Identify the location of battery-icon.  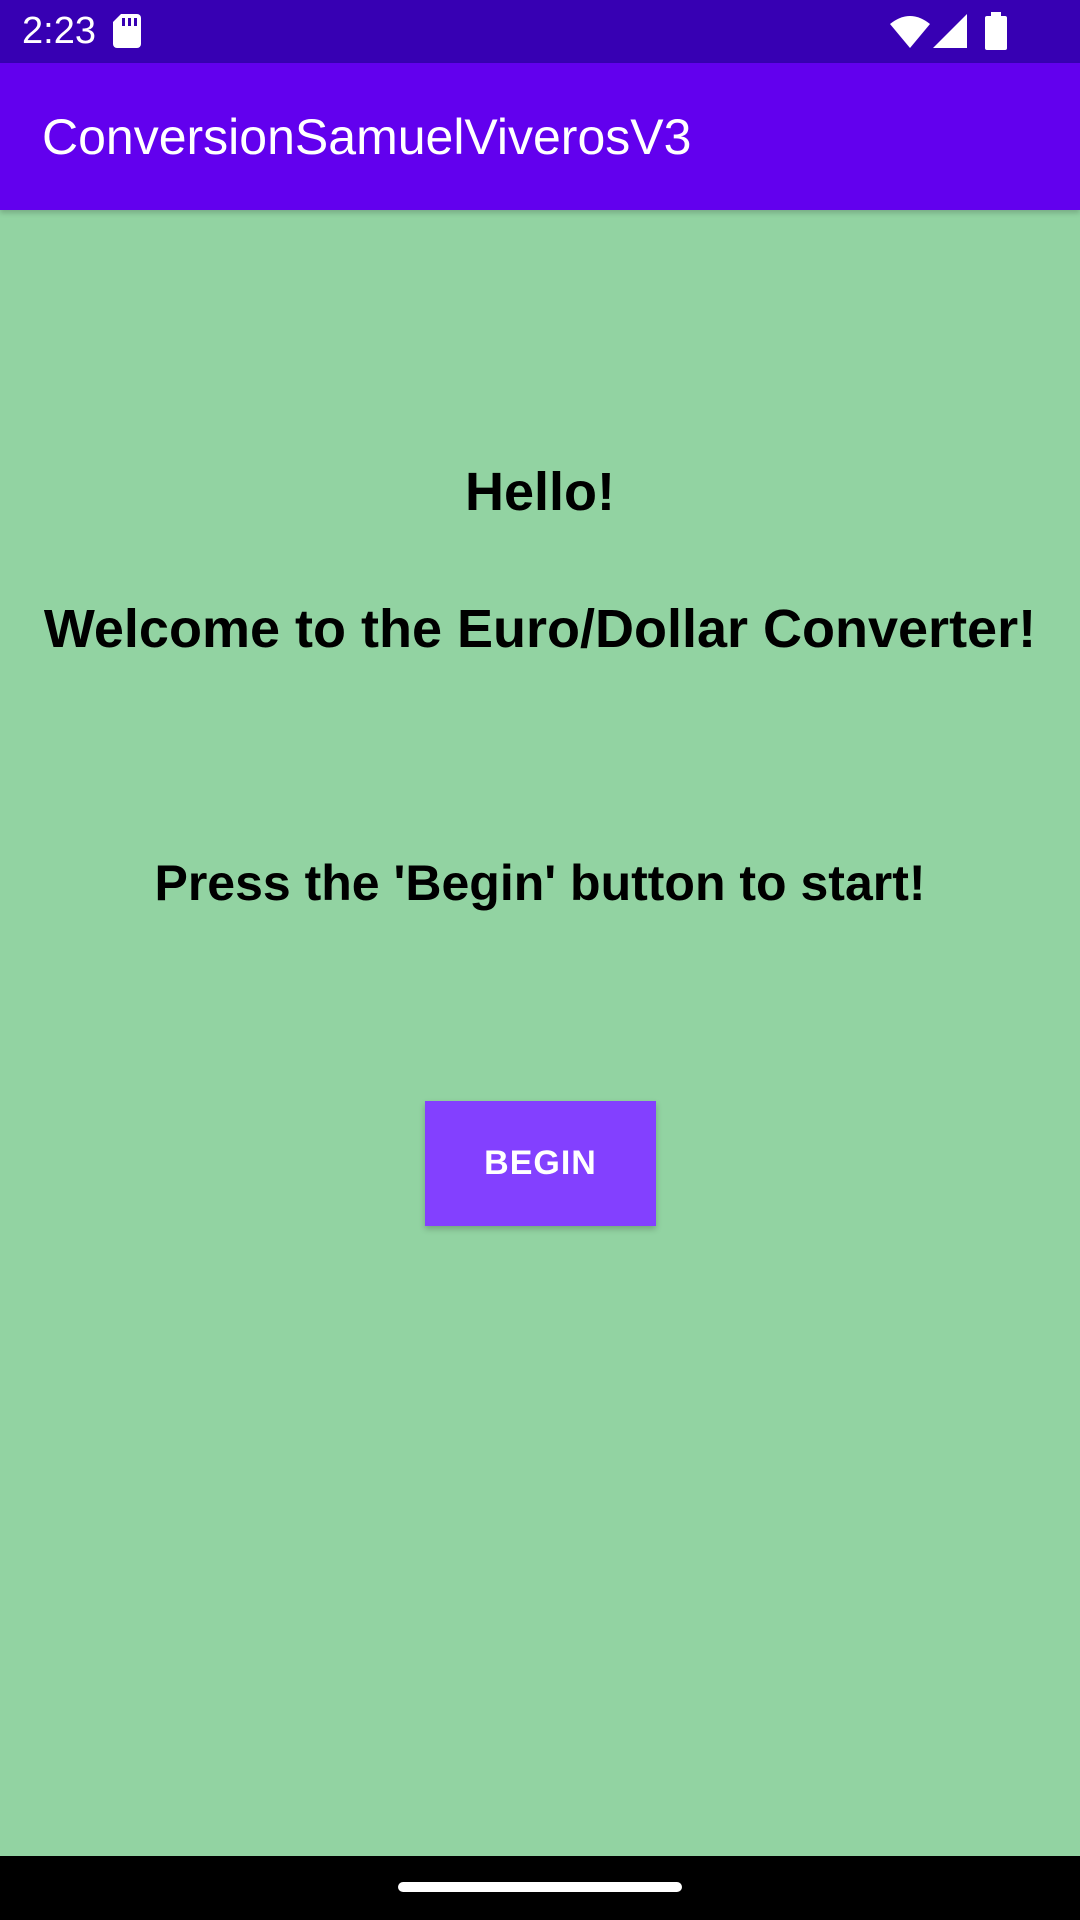
(996, 31).